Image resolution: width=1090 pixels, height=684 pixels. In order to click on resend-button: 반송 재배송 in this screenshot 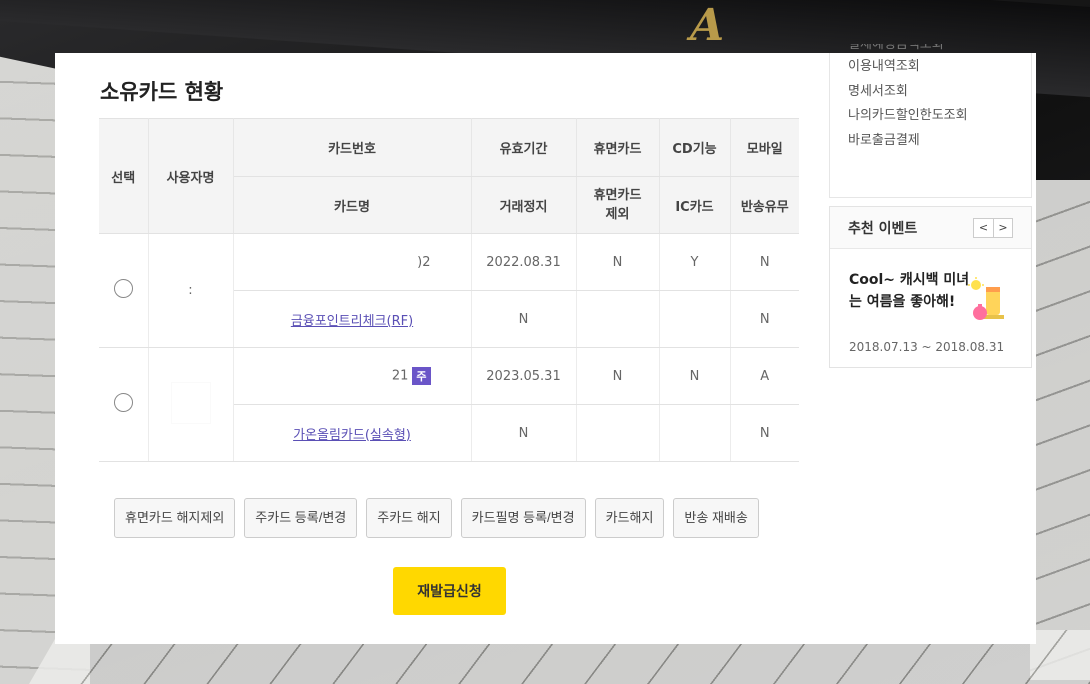, I will do `click(716, 518)`.